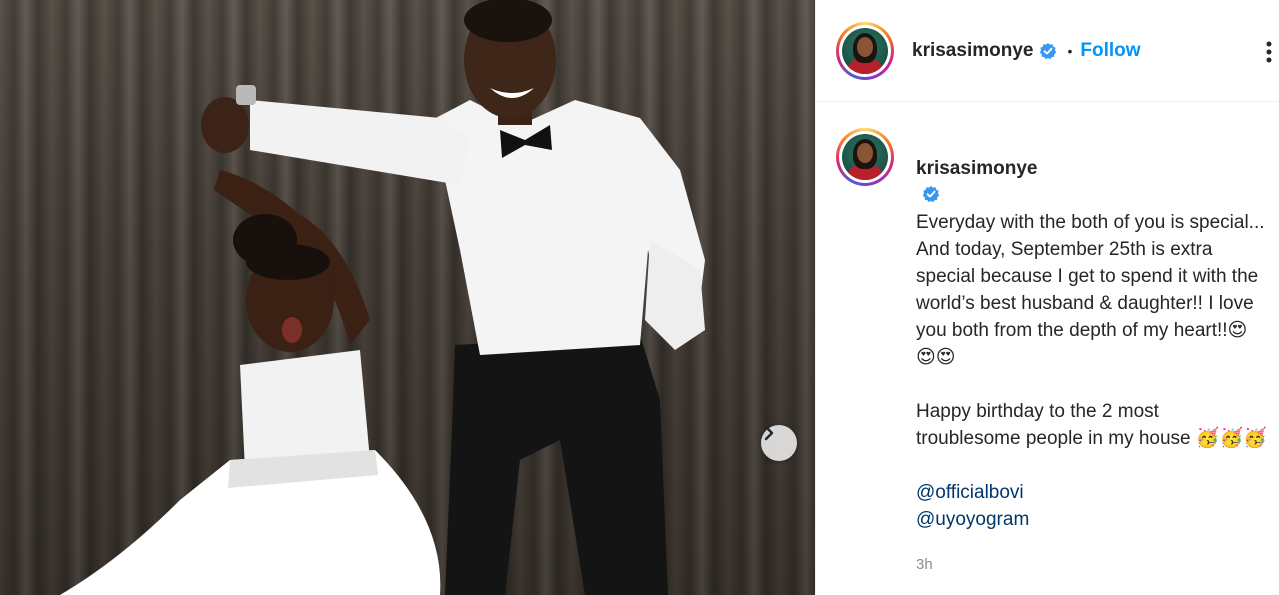 The width and height of the screenshot is (1279, 595). Describe the element at coordinates (769, 433) in the screenshot. I see `chevron-right-icon` at that location.